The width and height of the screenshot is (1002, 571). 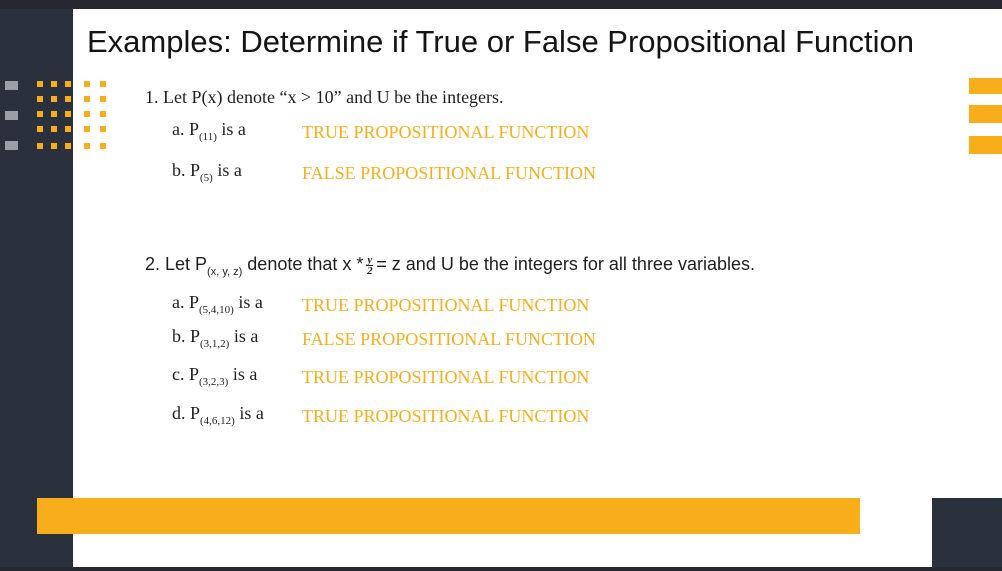 I want to click on item-subscript: (3,2,3), so click(x=214, y=382).